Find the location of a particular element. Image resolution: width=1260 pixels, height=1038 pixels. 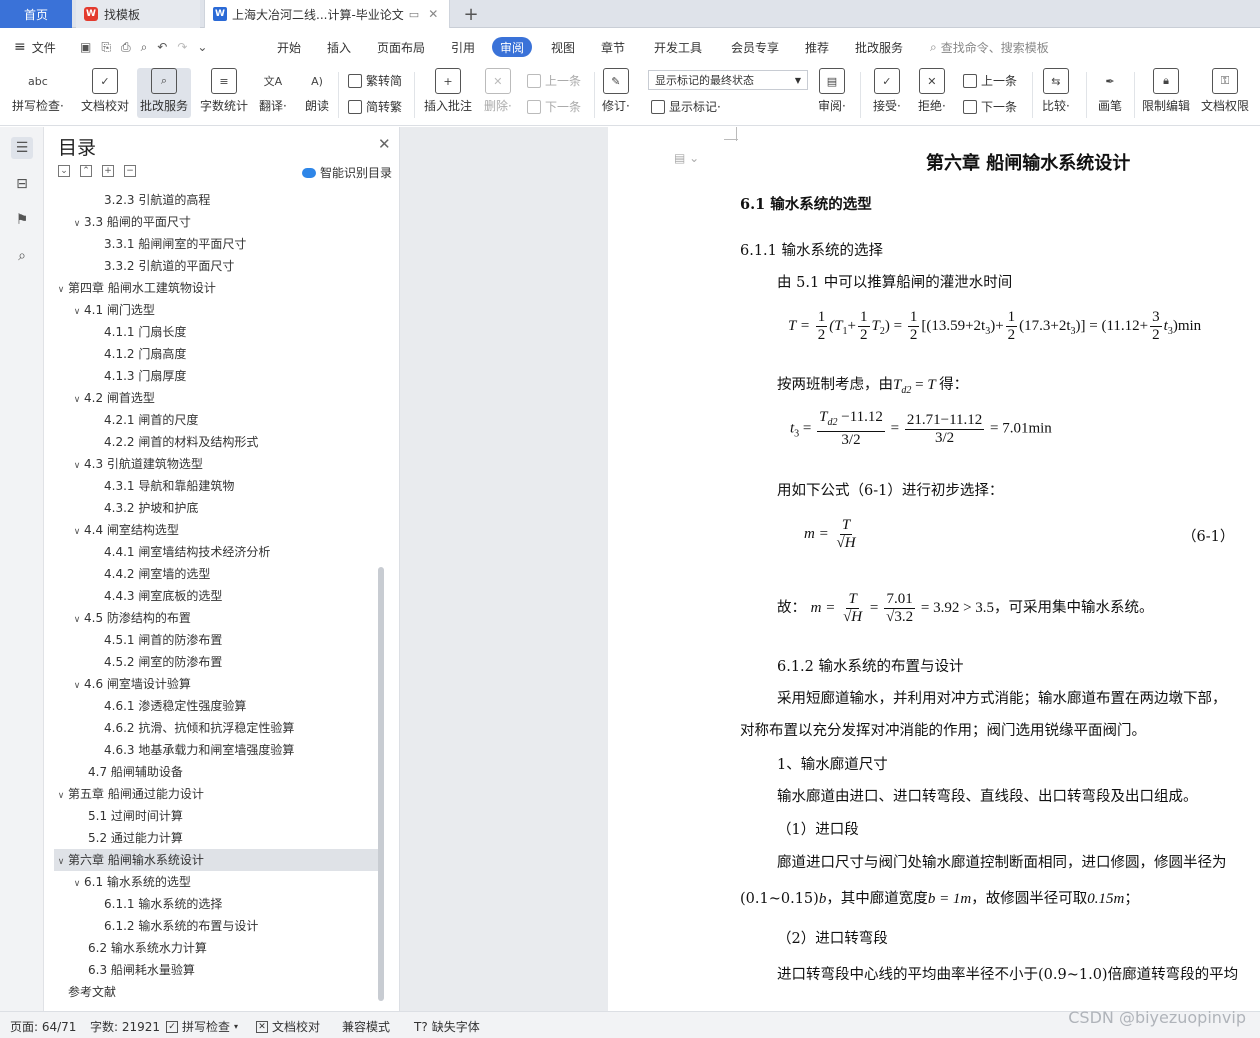

toc-item: 4.3.2 护坡和护底 is located at coordinates (216, 508).